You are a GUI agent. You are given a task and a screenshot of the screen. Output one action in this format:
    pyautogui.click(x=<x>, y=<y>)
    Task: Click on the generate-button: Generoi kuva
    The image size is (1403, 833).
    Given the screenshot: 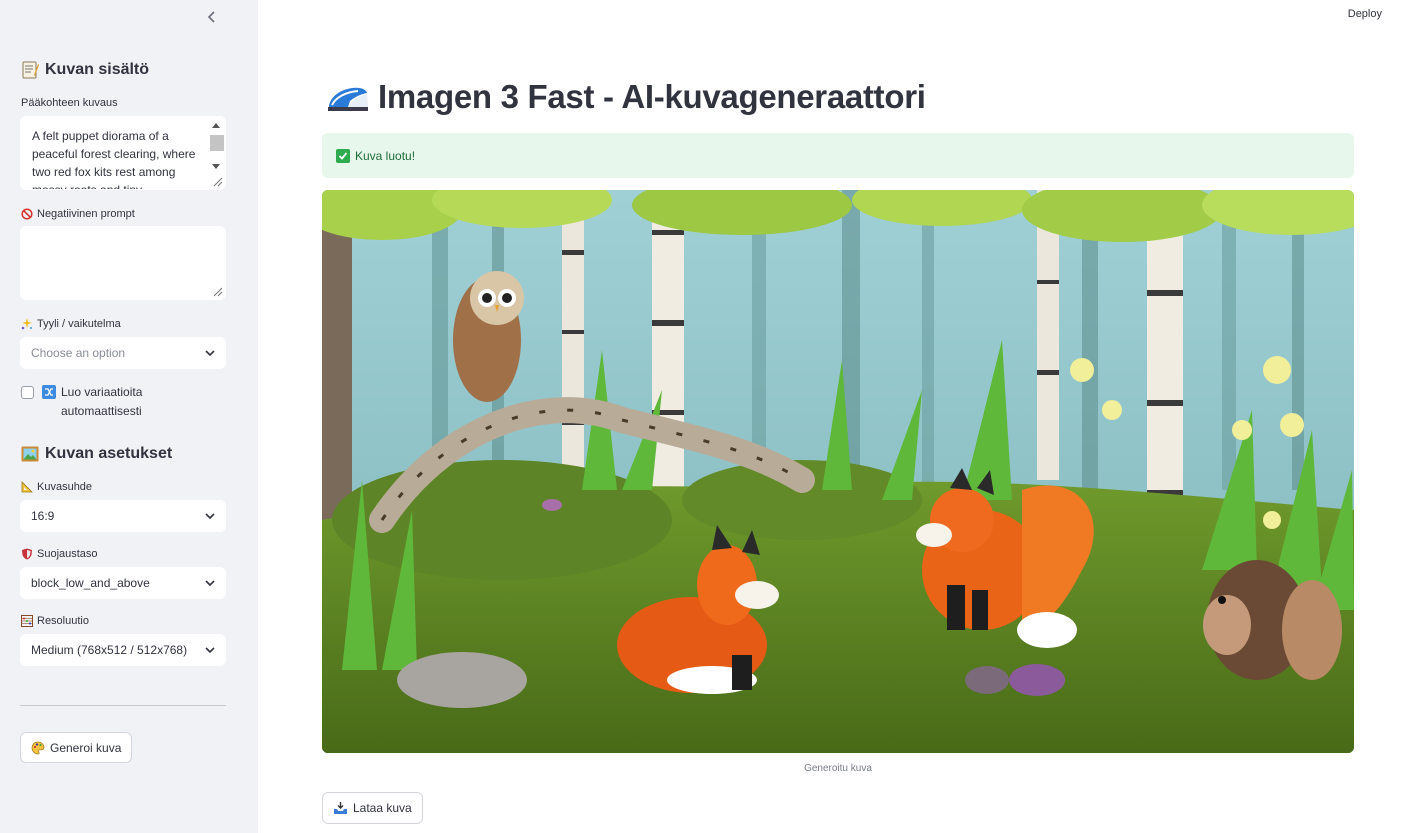 What is the action you would take?
    pyautogui.click(x=76, y=747)
    